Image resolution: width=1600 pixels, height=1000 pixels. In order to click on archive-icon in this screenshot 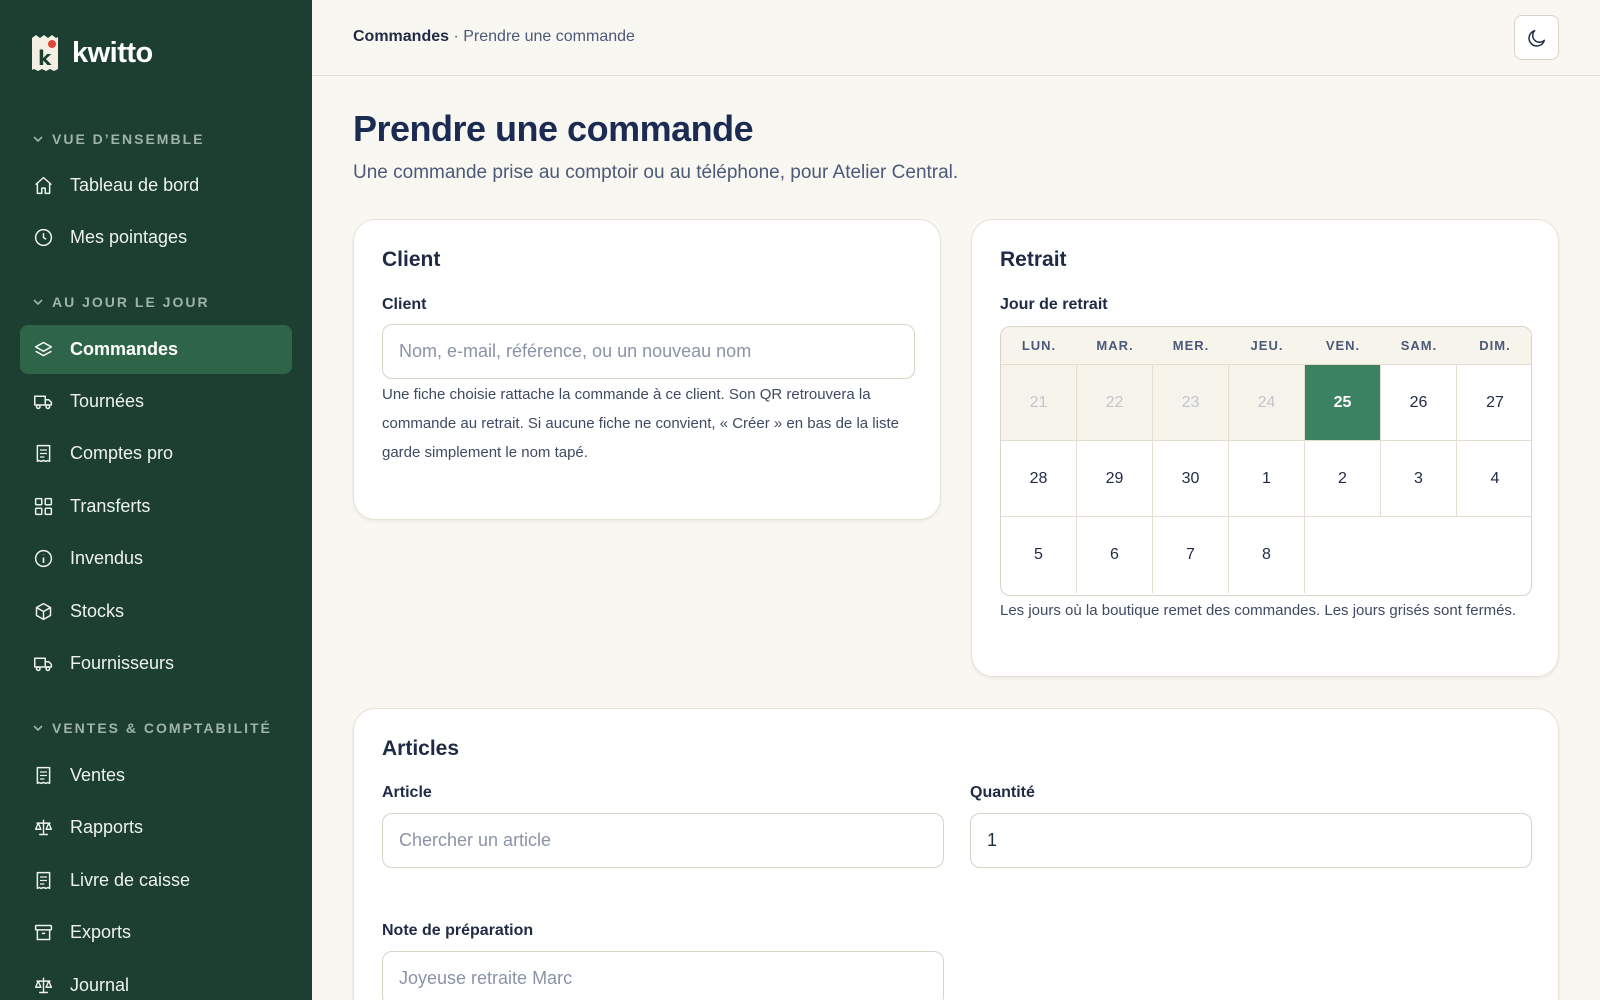, I will do `click(43, 932)`.